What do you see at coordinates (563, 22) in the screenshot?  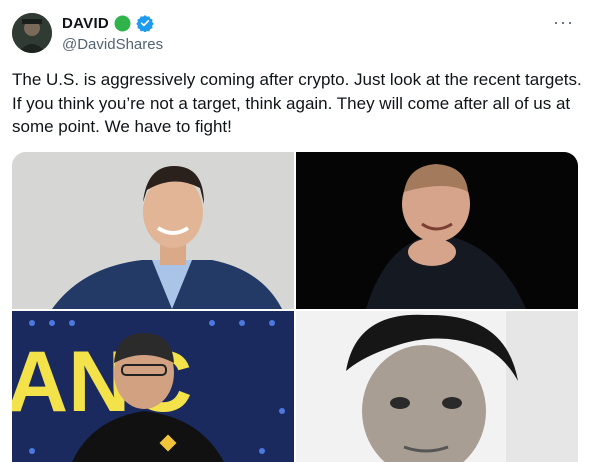 I see `more-options-icon: ···` at bounding box center [563, 22].